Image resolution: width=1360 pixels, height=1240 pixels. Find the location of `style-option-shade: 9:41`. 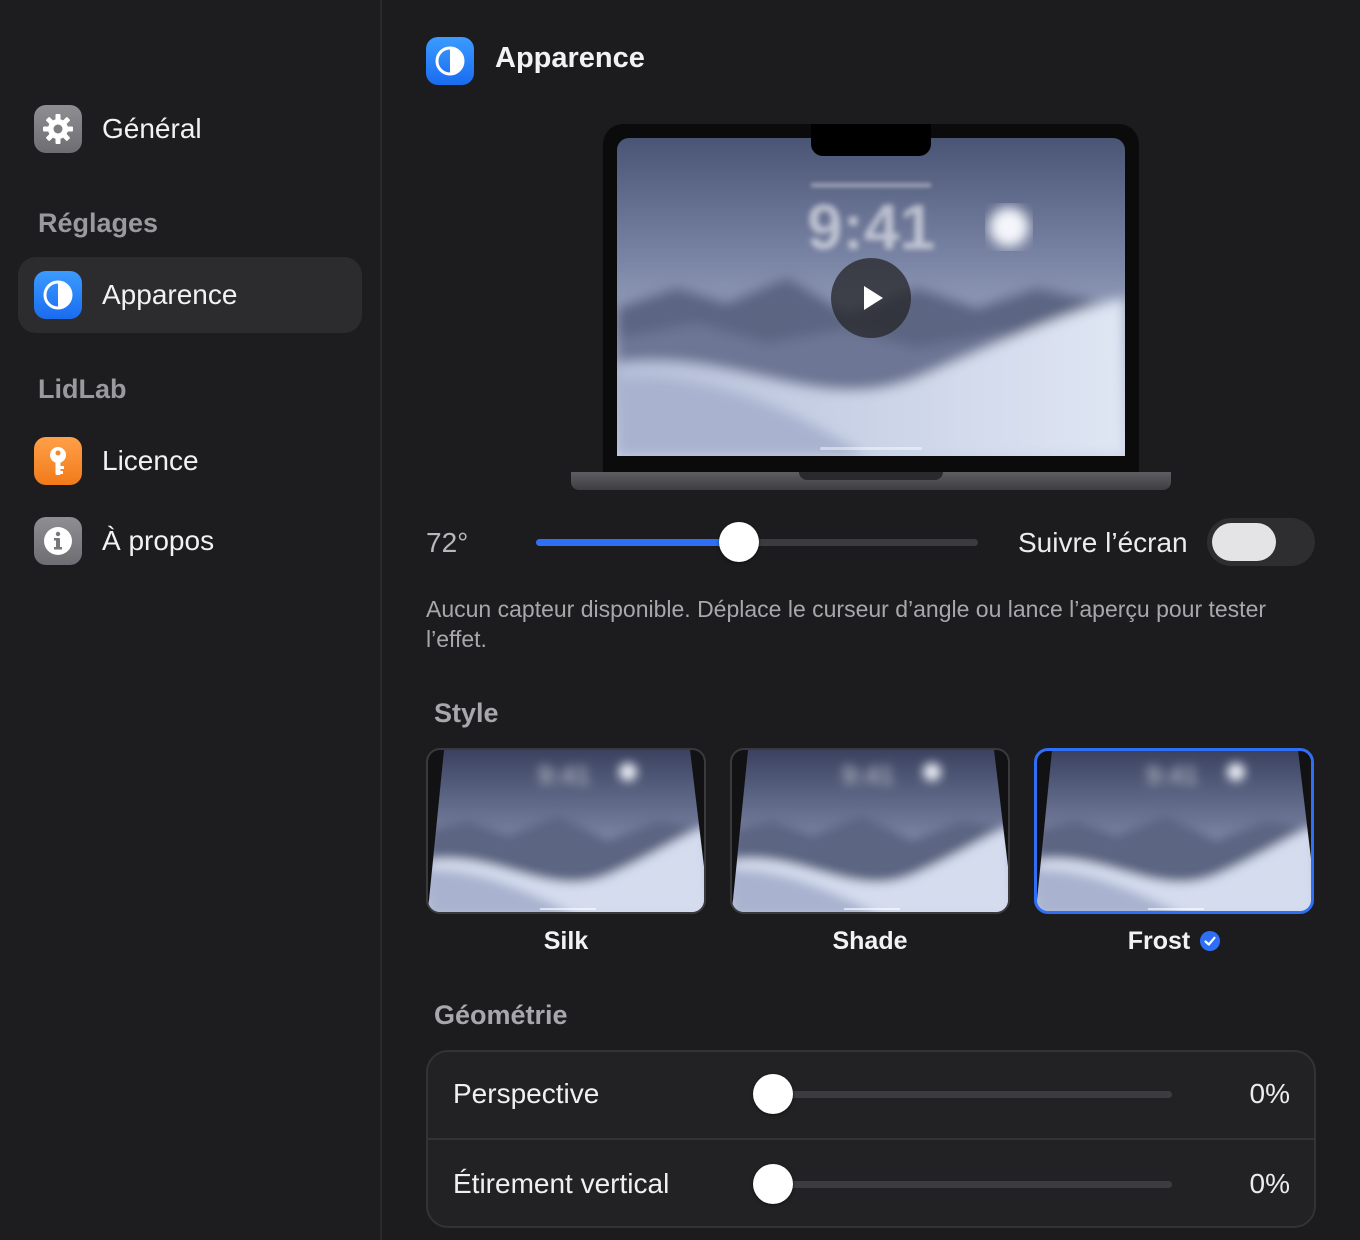

style-option-shade: 9:41 is located at coordinates (870, 831).